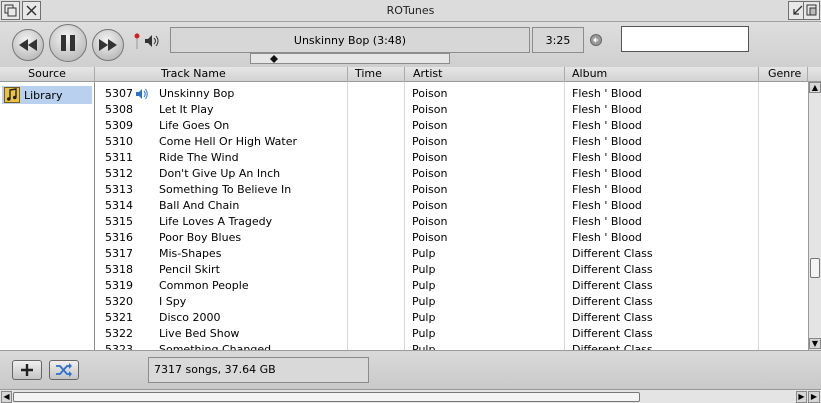  I want to click on track-number: 5320, so click(119, 301).